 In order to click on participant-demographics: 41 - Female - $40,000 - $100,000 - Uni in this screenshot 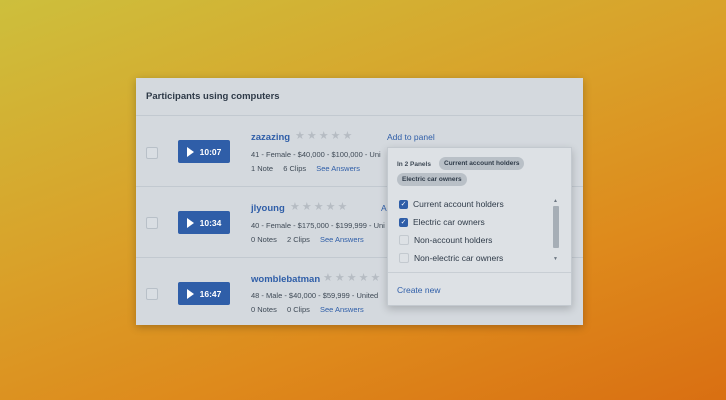, I will do `click(316, 154)`.